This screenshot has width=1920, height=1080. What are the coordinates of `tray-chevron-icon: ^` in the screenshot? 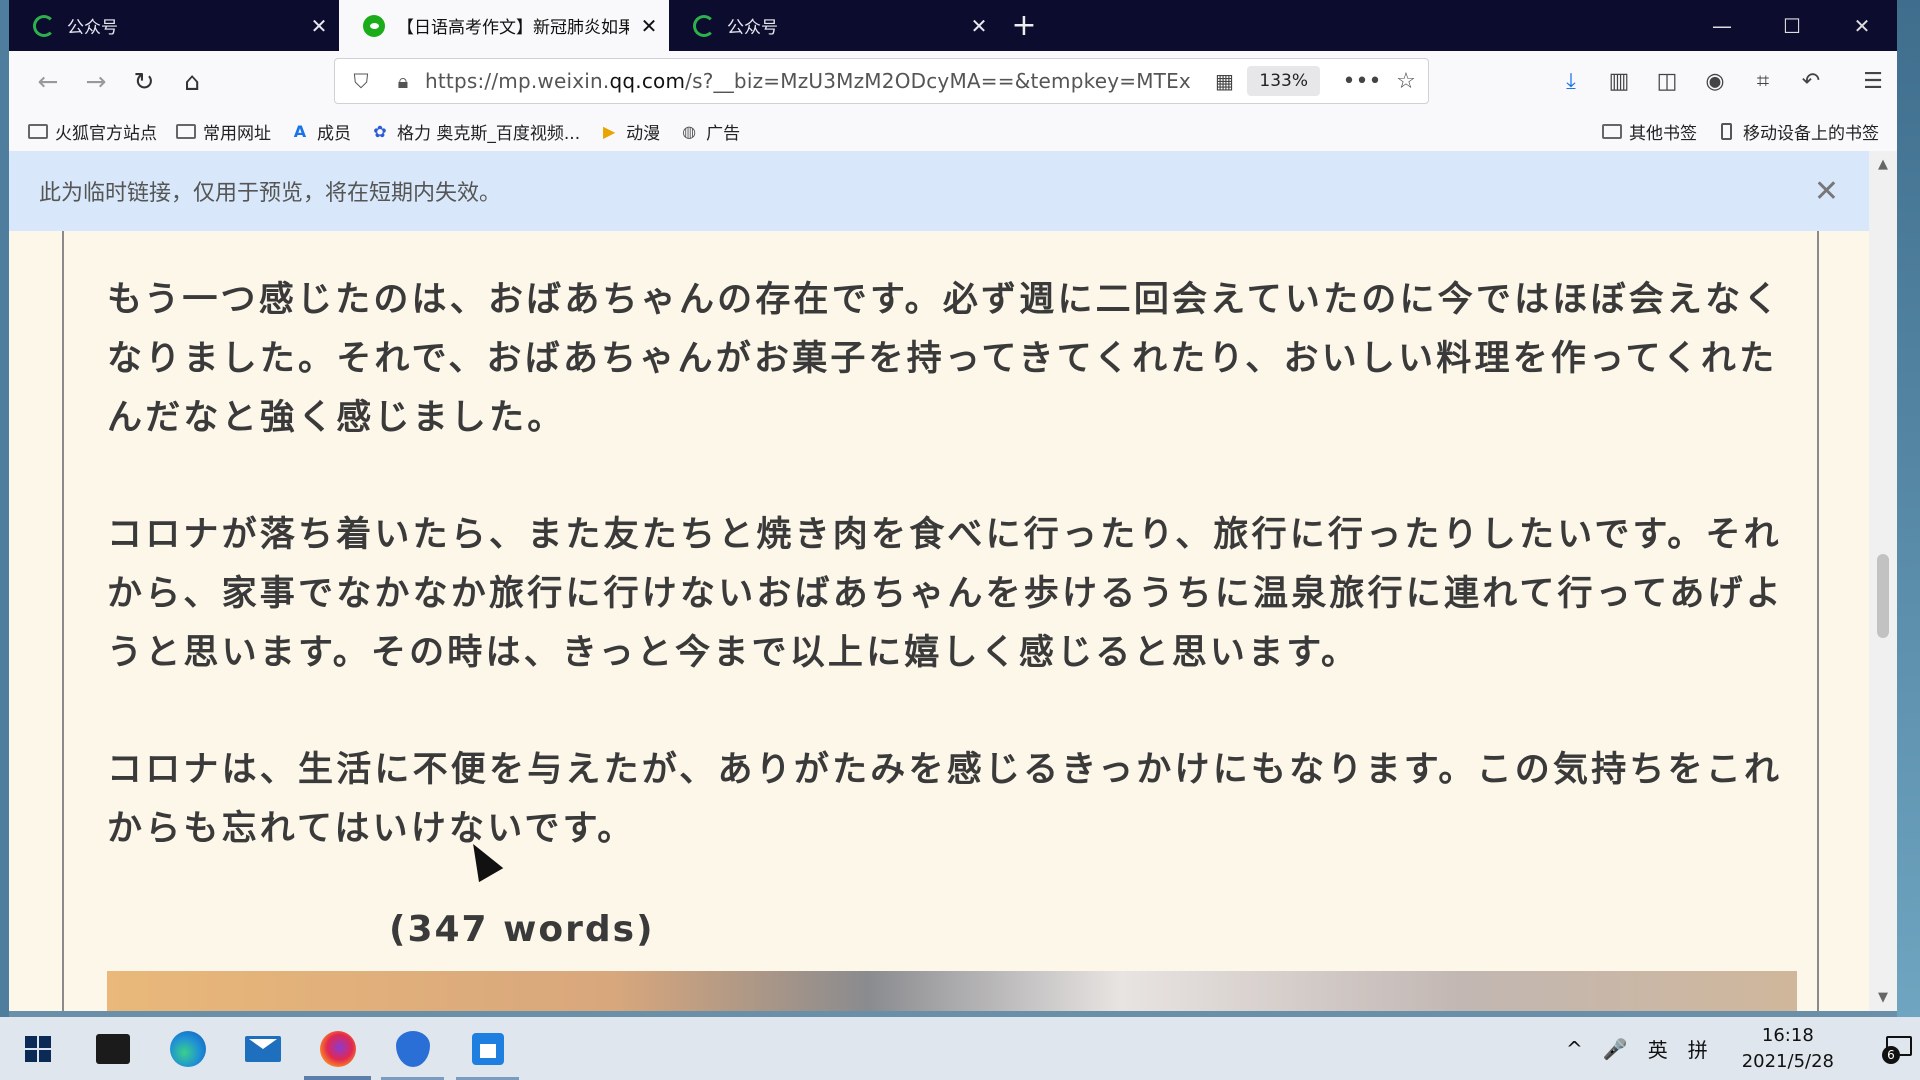 It's located at (1574, 1049).